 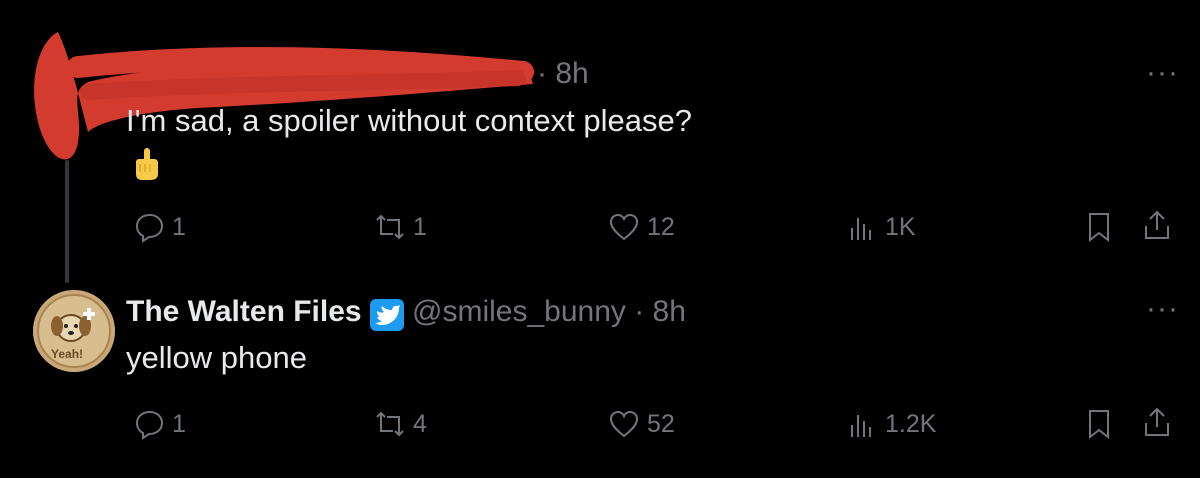 I want to click on point-up-emoji-icon, so click(x=147, y=164).